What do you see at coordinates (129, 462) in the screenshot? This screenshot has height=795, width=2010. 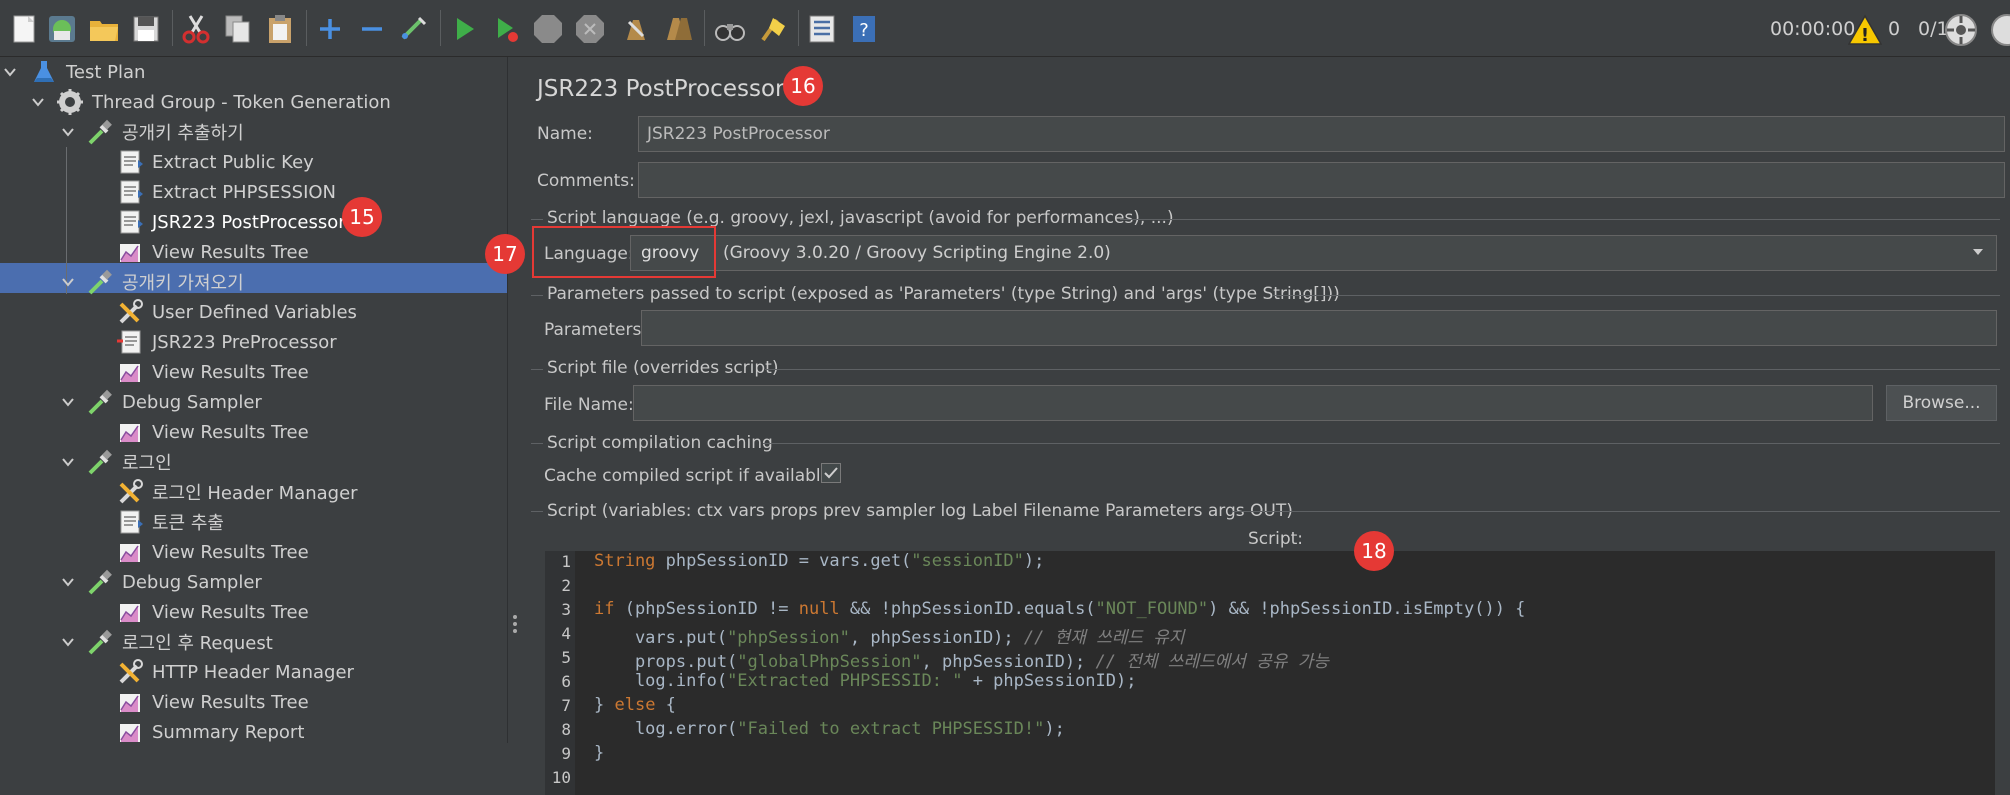 I see `tree-node: 로그인` at bounding box center [129, 462].